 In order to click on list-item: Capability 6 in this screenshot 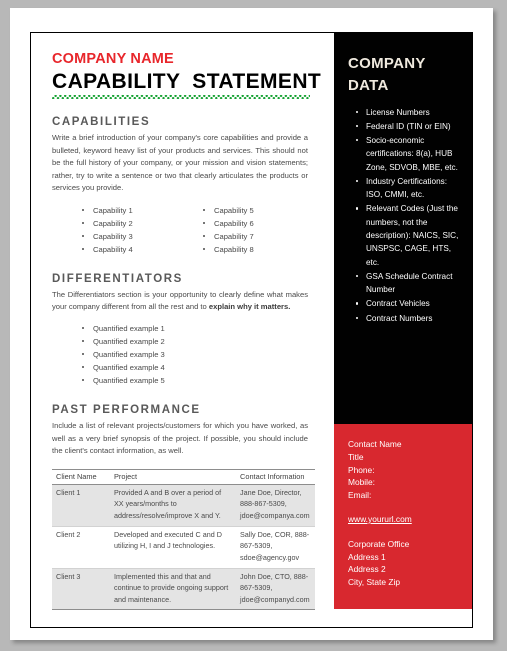, I will do `click(261, 223)`.